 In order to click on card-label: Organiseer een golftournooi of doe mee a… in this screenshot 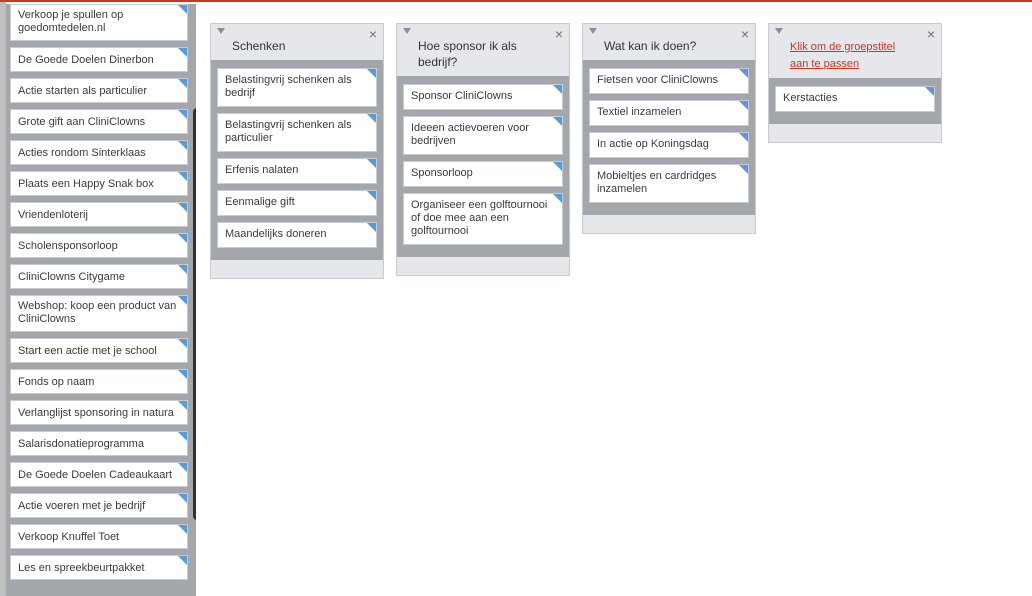, I will do `click(479, 218)`.